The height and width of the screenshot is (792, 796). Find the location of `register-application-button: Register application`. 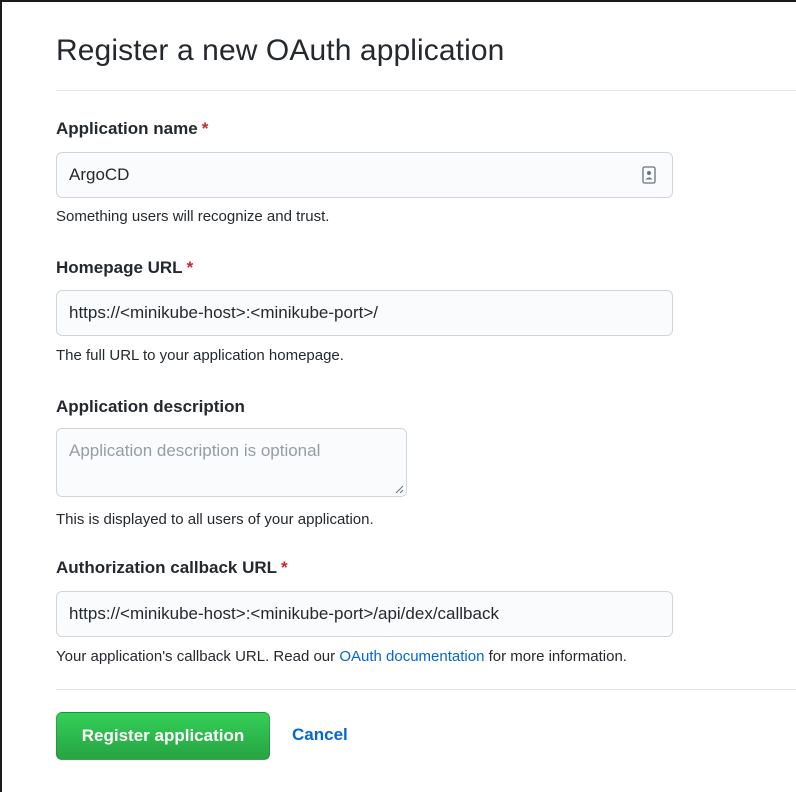

register-application-button: Register application is located at coordinates (163, 736).